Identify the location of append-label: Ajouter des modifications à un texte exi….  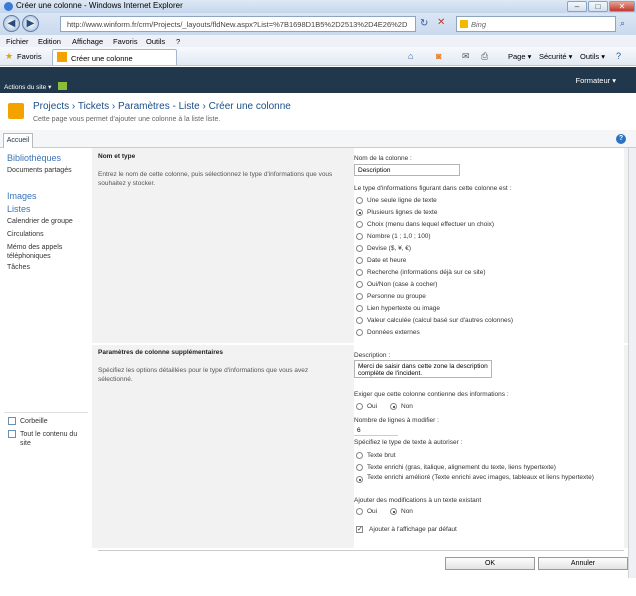
(418, 500).